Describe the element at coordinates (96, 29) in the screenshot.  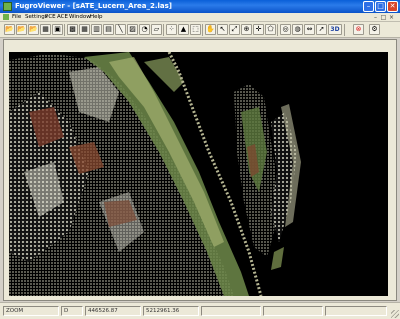
I see `rainbow-icon: ▥` at that location.